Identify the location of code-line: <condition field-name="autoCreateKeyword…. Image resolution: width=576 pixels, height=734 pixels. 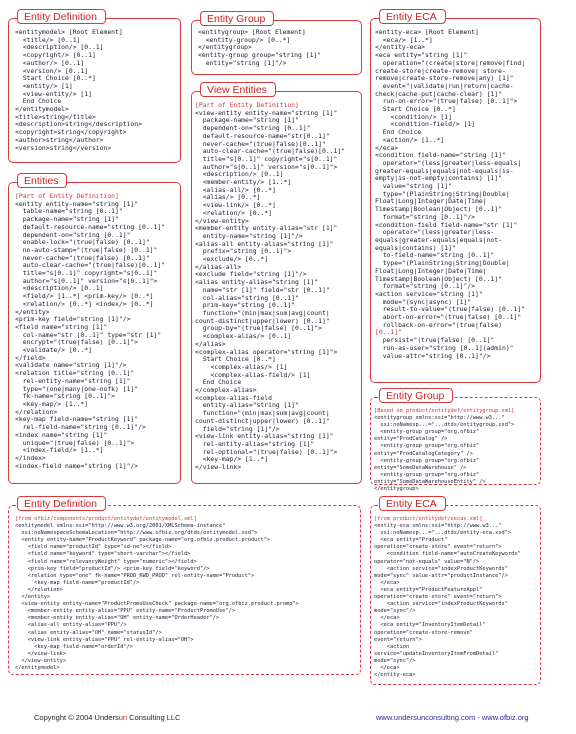
(447, 554).